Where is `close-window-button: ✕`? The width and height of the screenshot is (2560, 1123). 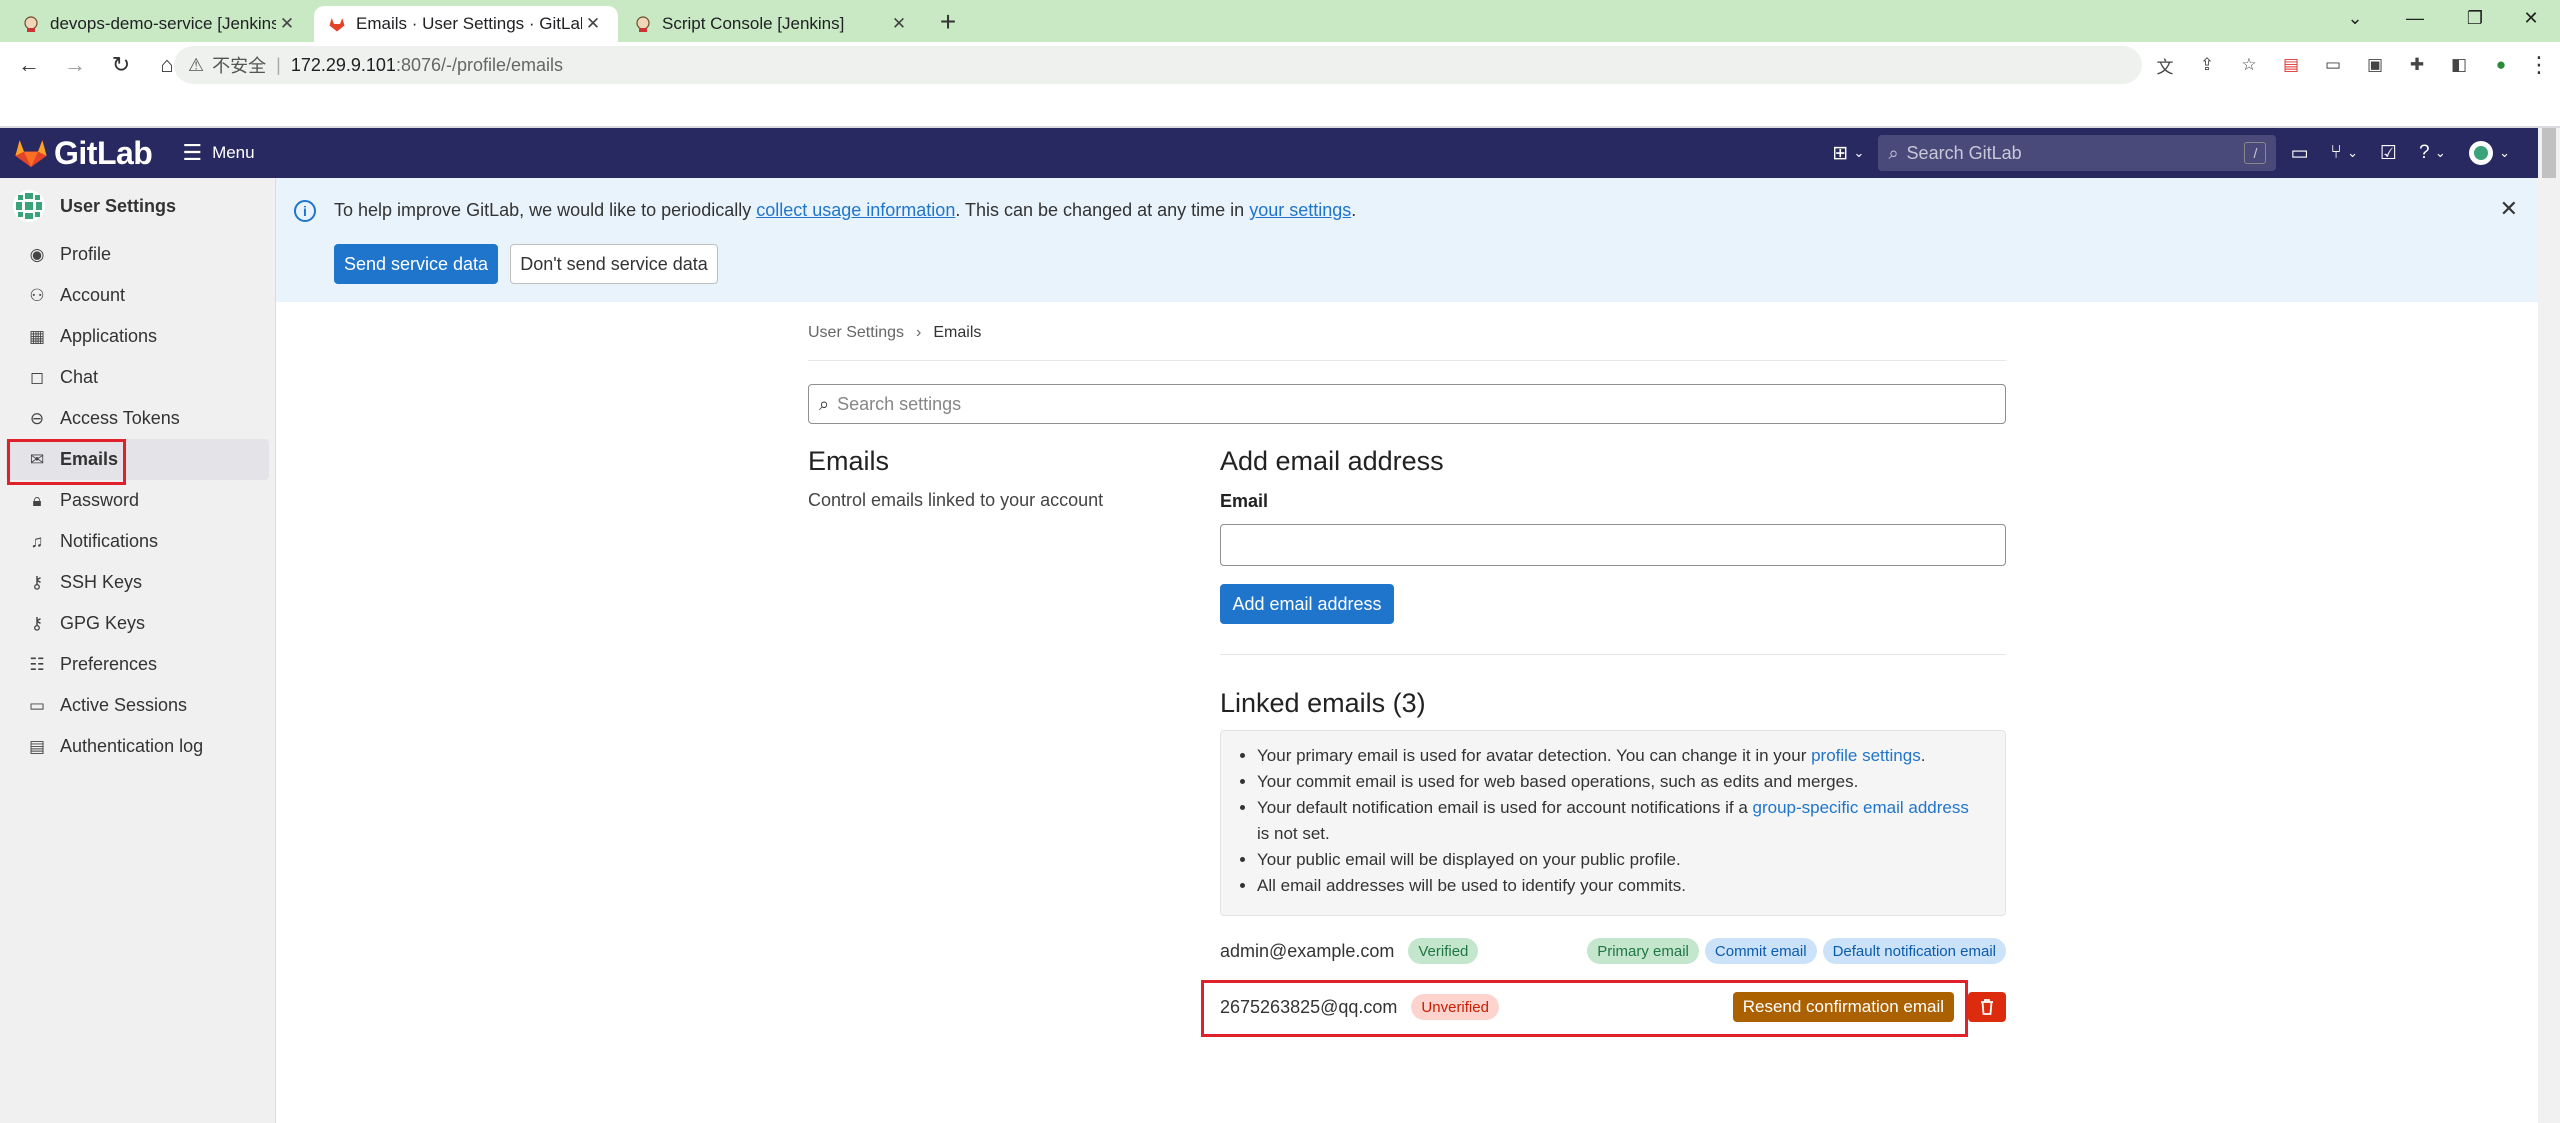 close-window-button: ✕ is located at coordinates (2531, 18).